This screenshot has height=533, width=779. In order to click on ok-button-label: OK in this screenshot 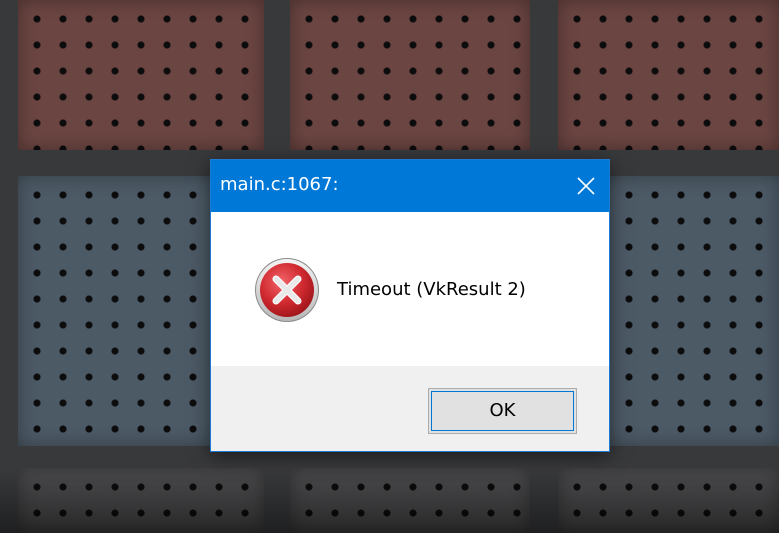, I will do `click(502, 410)`.